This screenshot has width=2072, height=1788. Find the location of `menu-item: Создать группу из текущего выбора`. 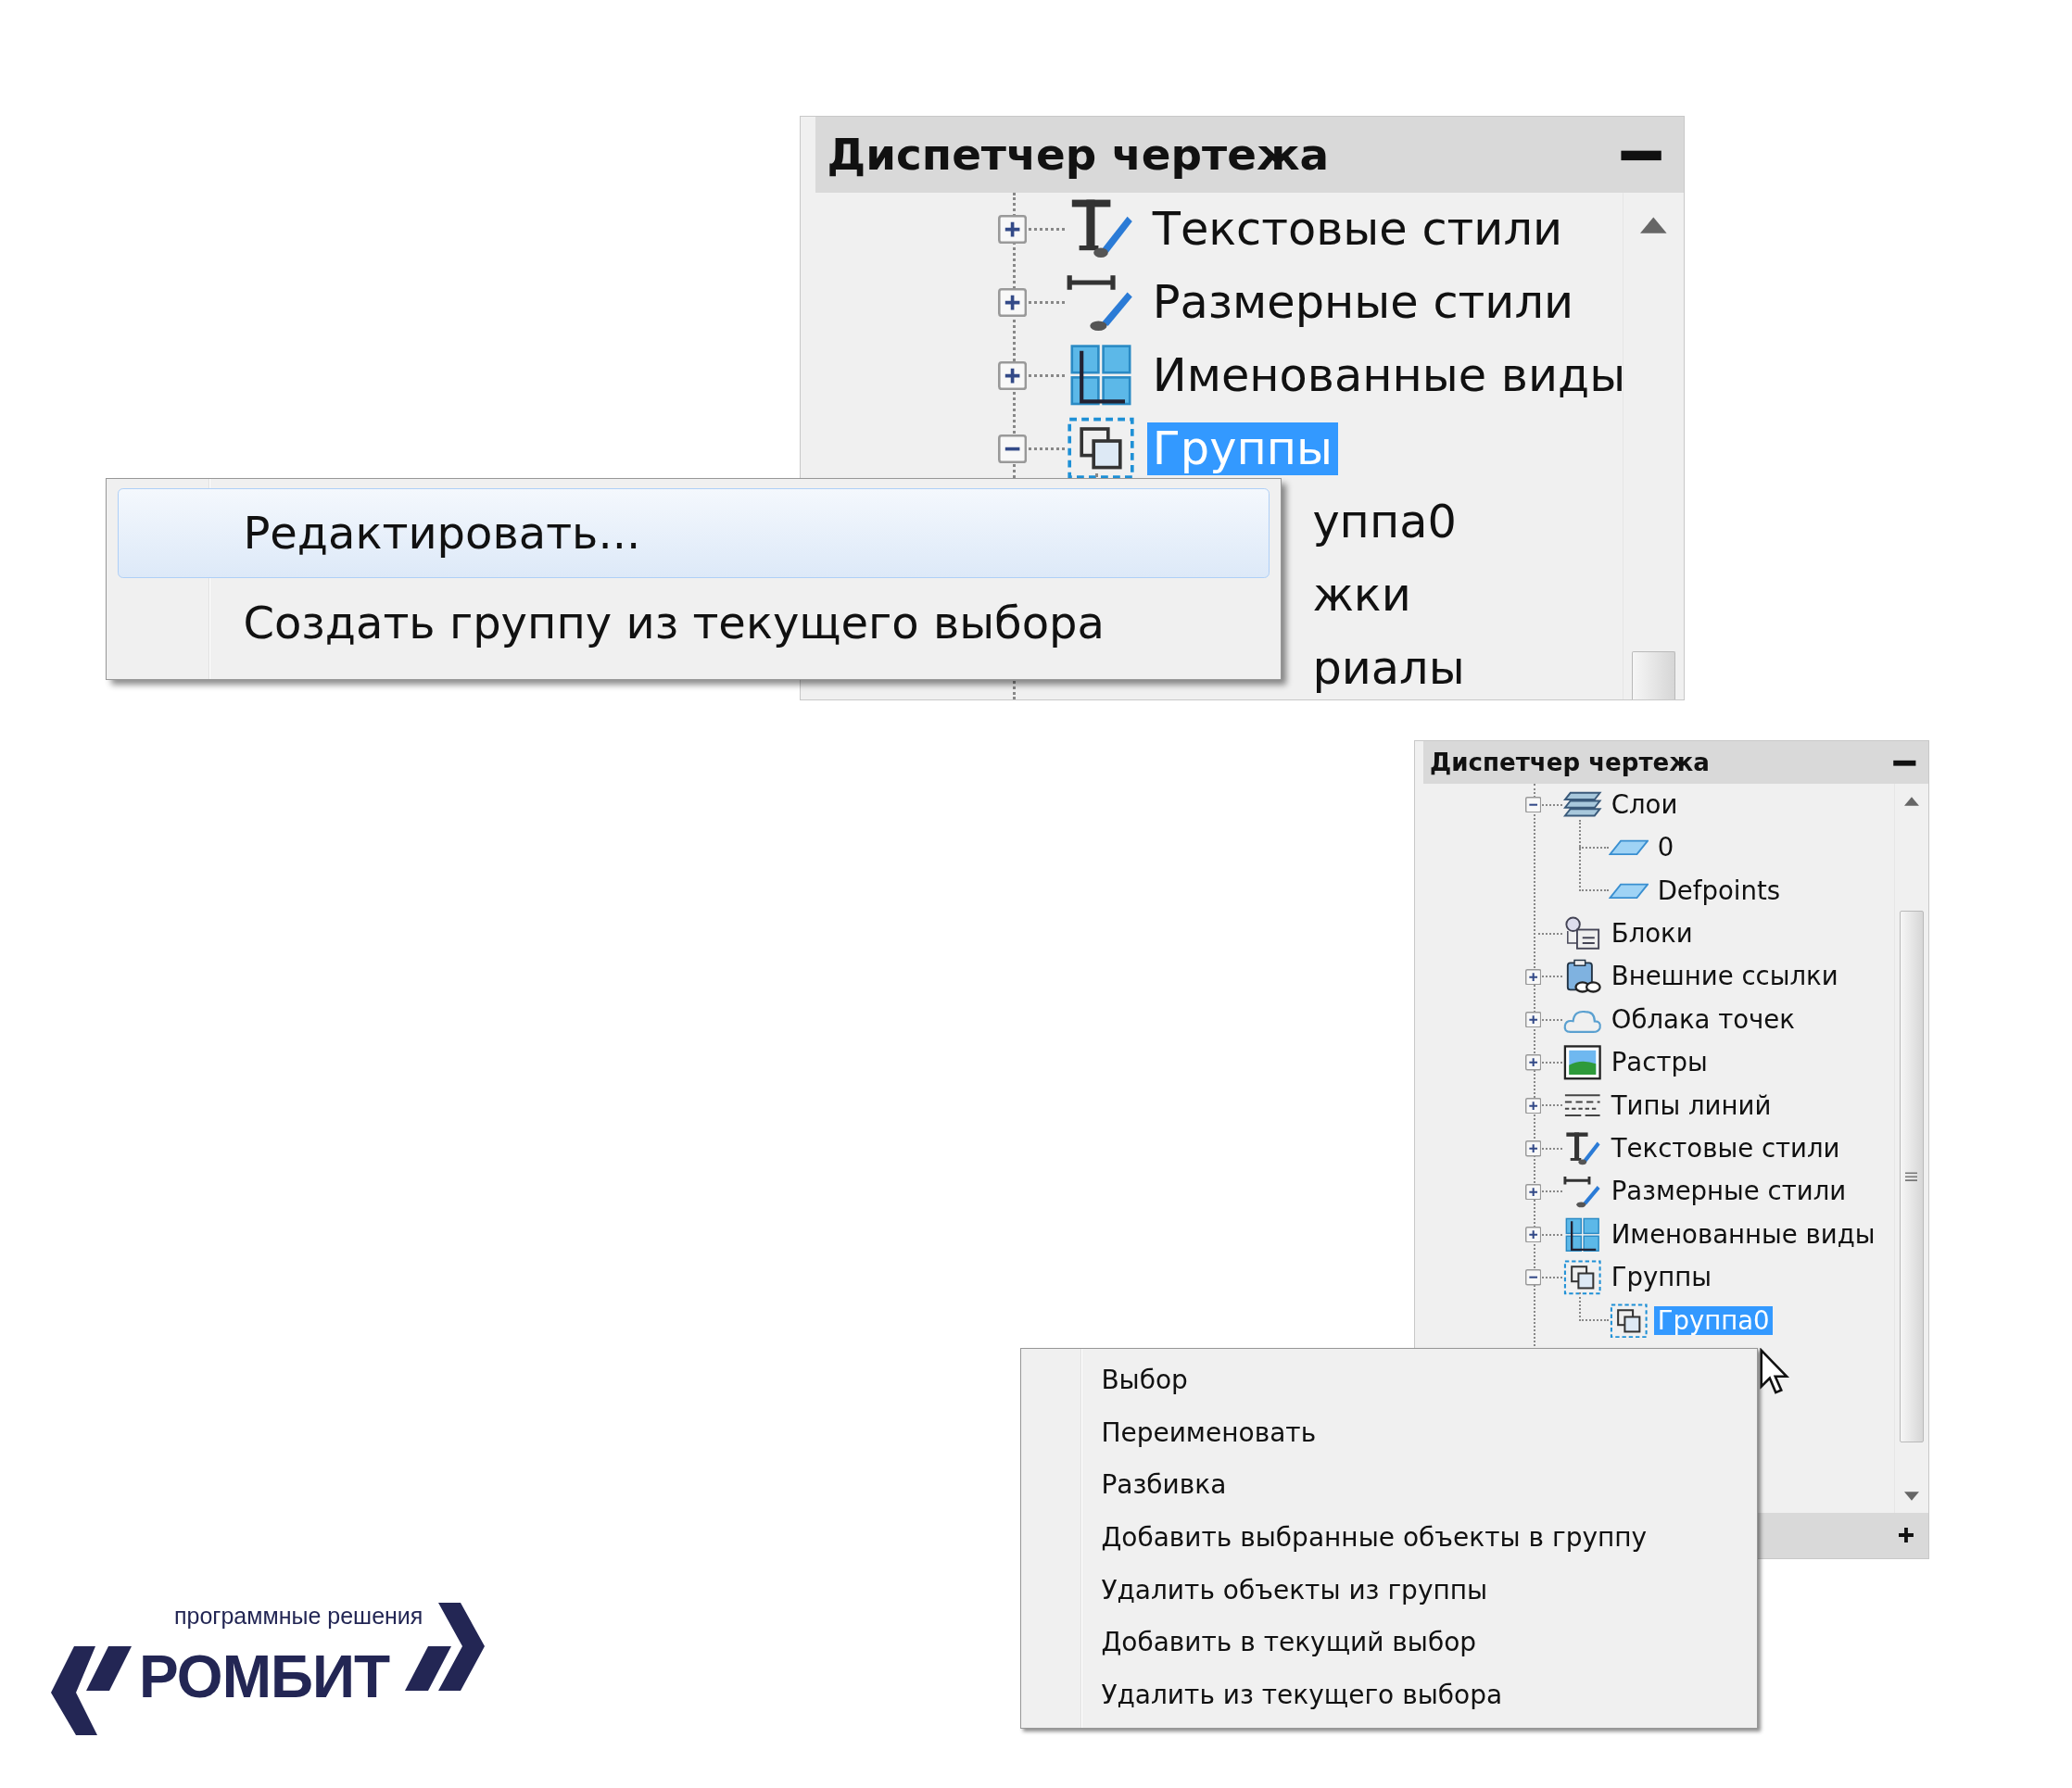

menu-item: Создать группу из текущего выбора is located at coordinates (694, 622).